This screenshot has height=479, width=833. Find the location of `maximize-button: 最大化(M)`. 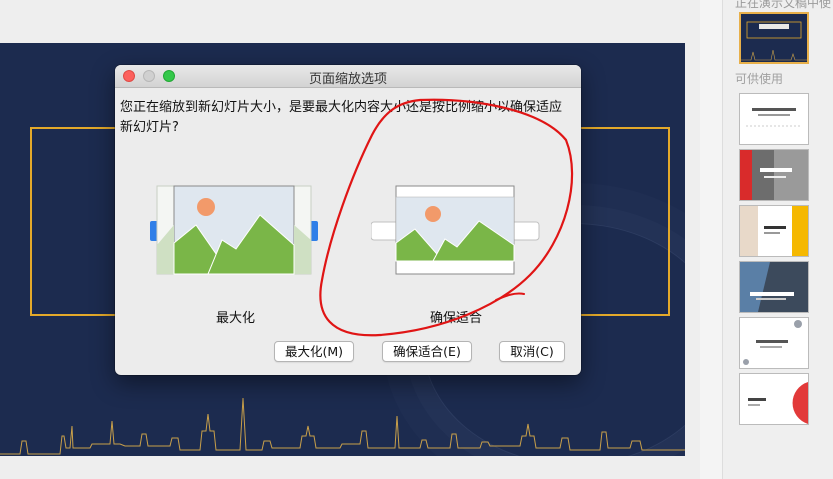

maximize-button: 最大化(M) is located at coordinates (314, 351).